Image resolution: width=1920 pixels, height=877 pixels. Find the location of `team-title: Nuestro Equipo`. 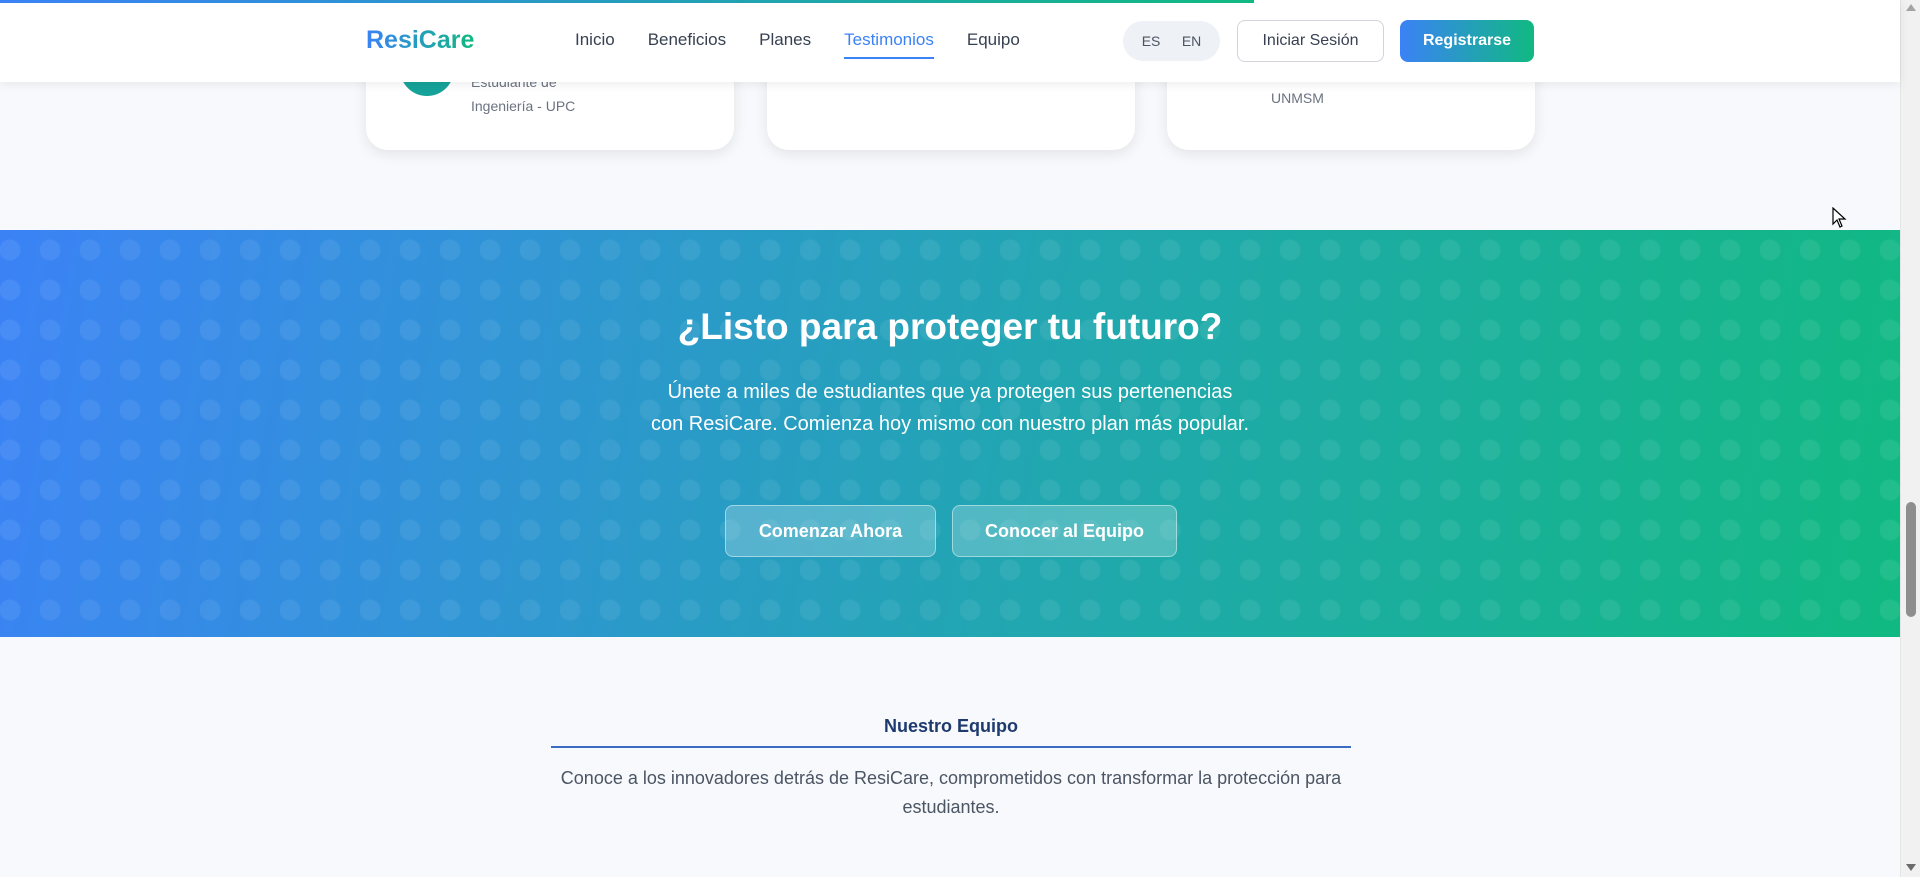

team-title: Nuestro Equipo is located at coordinates (951, 732).